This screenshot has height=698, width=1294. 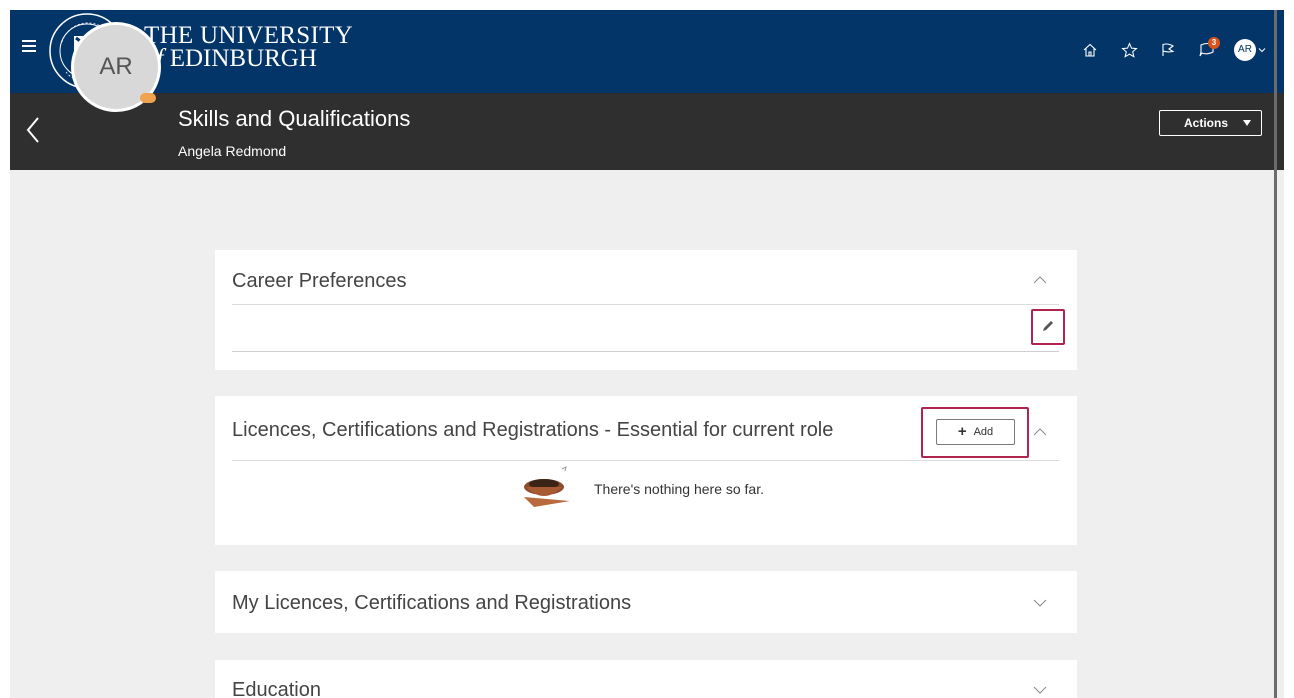 I want to click on star-icon, so click(x=1129, y=50).